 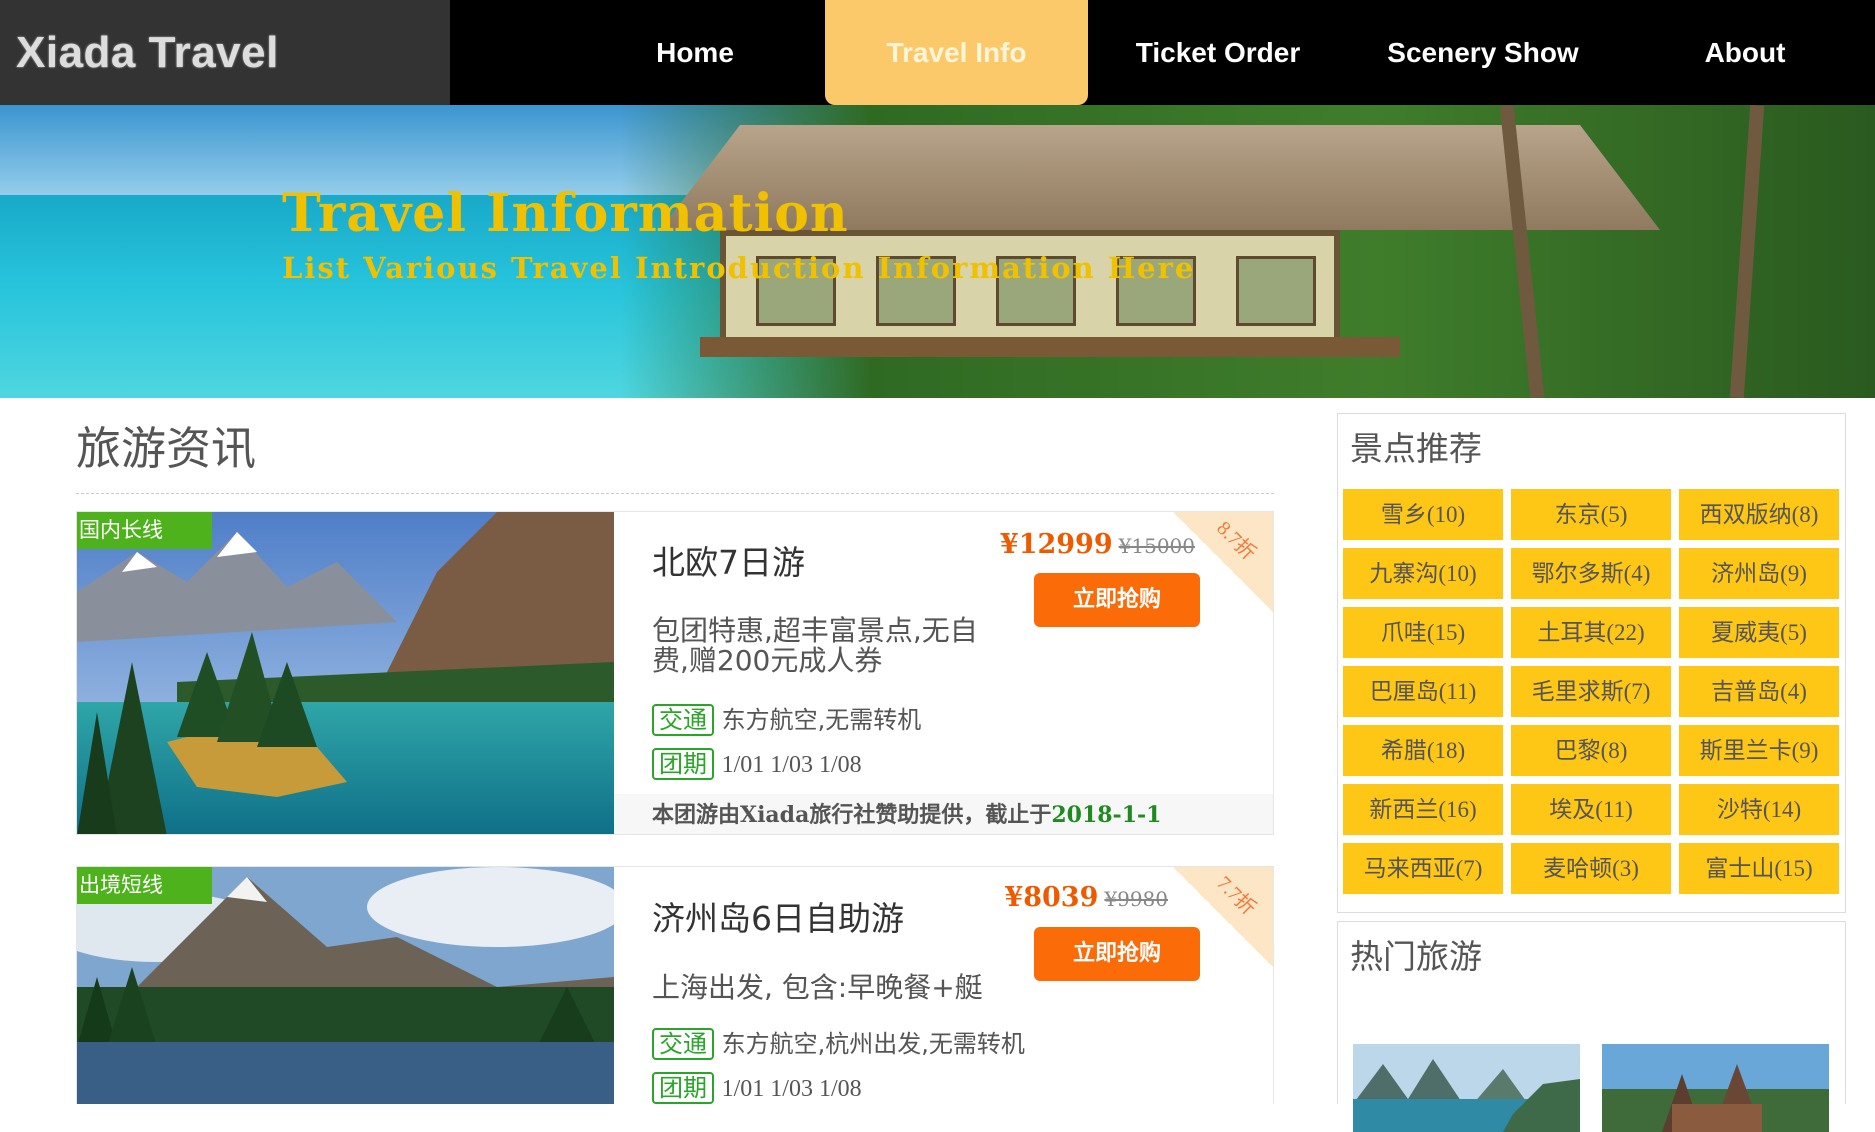 What do you see at coordinates (1106, 815) in the screenshot?
I see `deadline-date: 2018-1-1` at bounding box center [1106, 815].